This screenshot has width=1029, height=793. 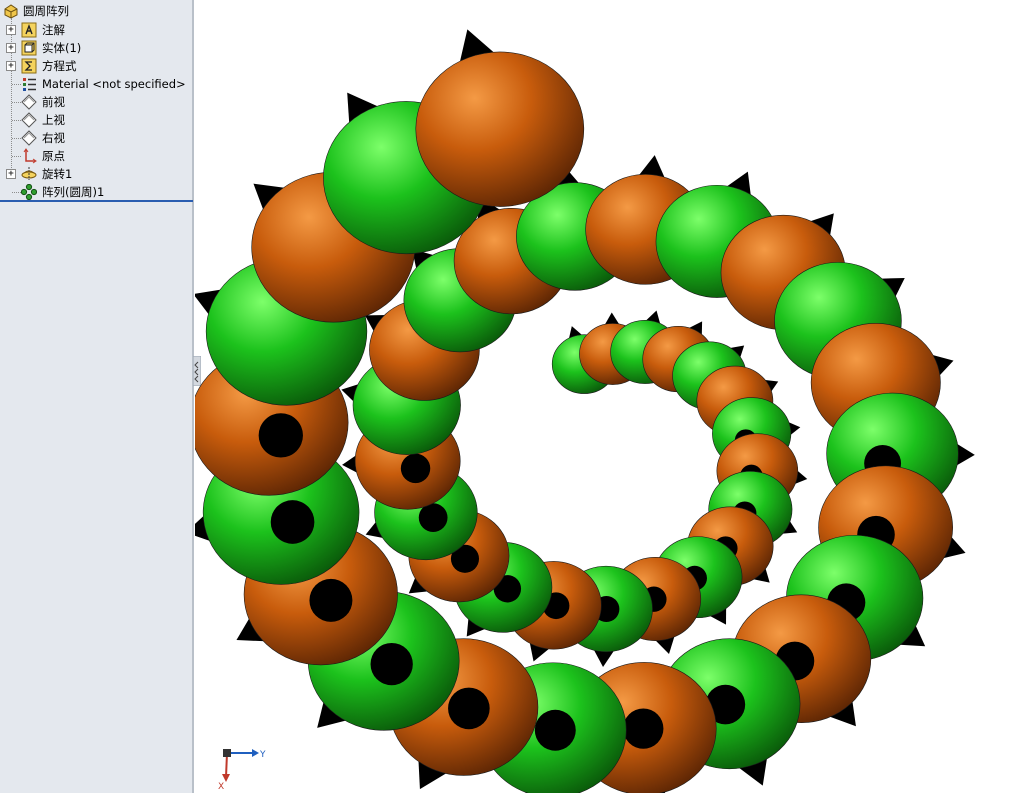 What do you see at coordinates (11, 66) in the screenshot?
I see `expand-toggle-equations: +` at bounding box center [11, 66].